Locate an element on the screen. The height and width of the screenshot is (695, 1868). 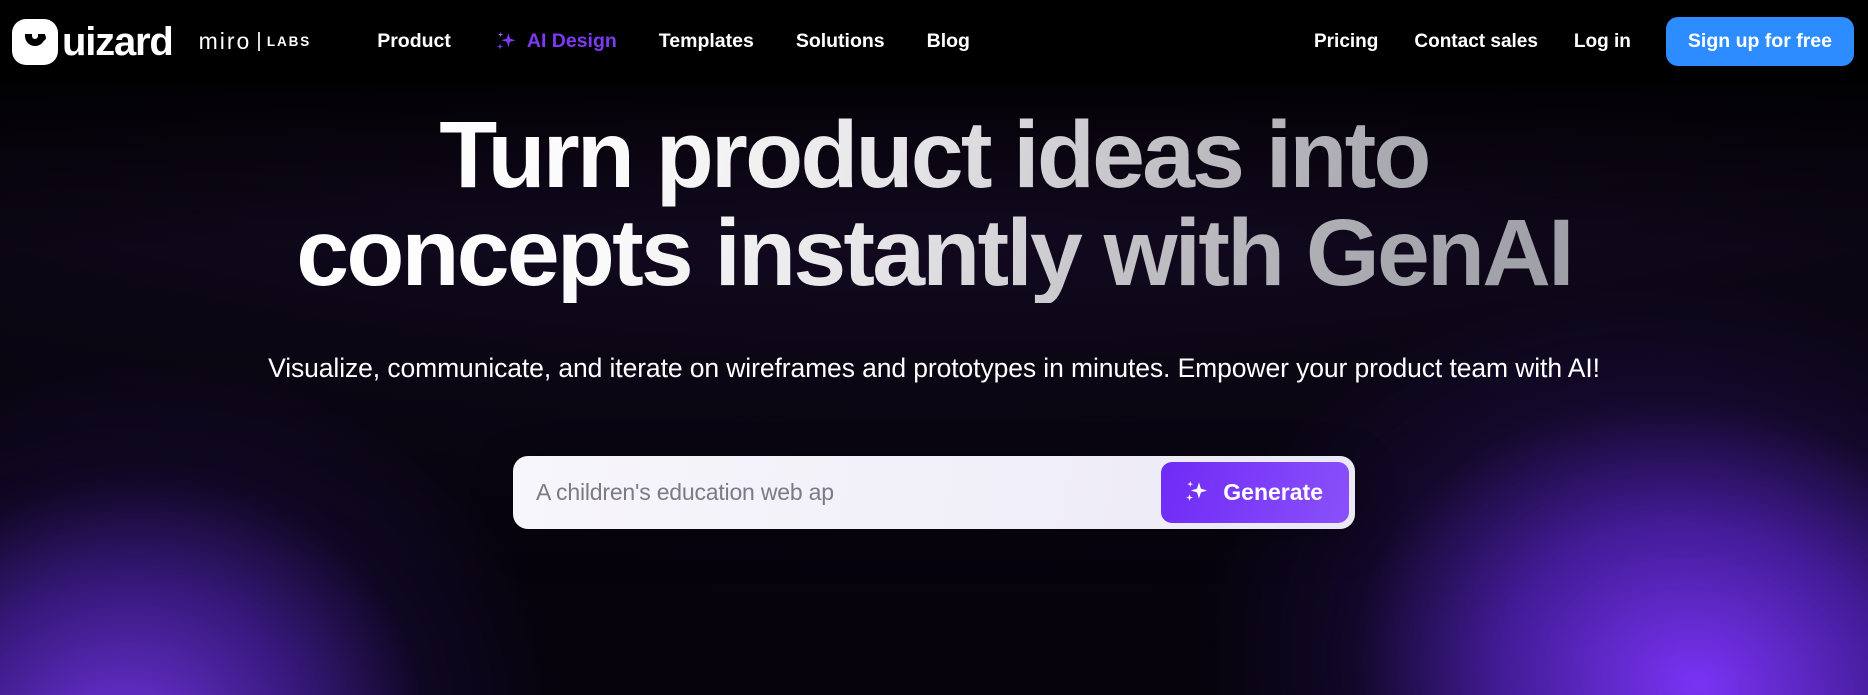
prompt-bar: Generate is located at coordinates (934, 492).